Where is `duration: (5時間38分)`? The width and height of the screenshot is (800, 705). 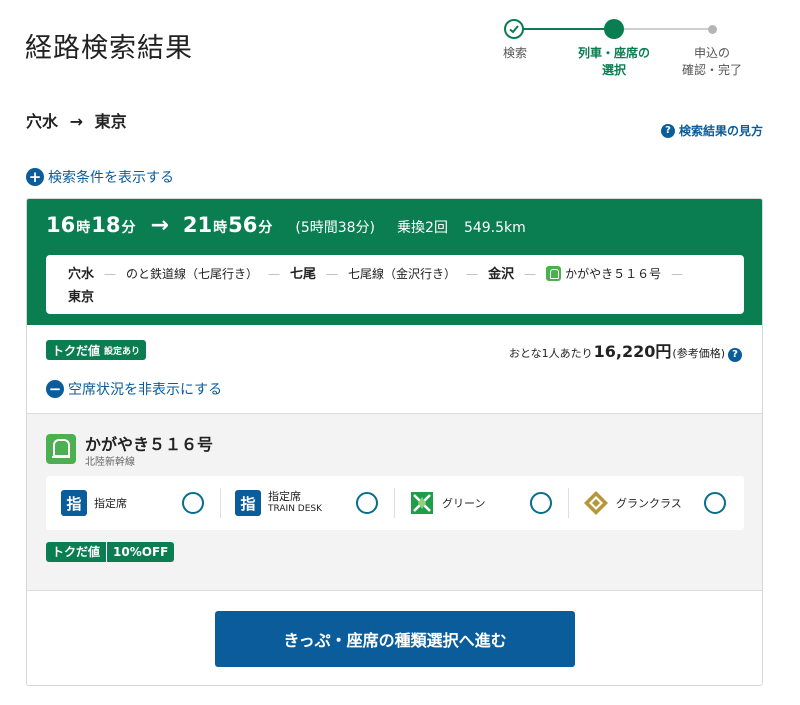
duration: (5時間38分) is located at coordinates (335, 228).